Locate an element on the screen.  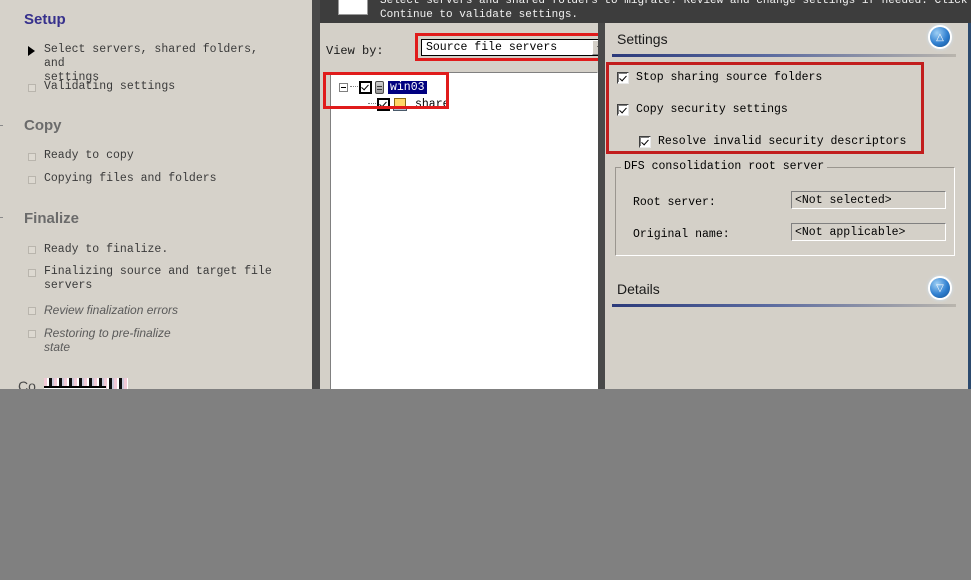
artifact-text: Co is located at coordinates (27, 383).